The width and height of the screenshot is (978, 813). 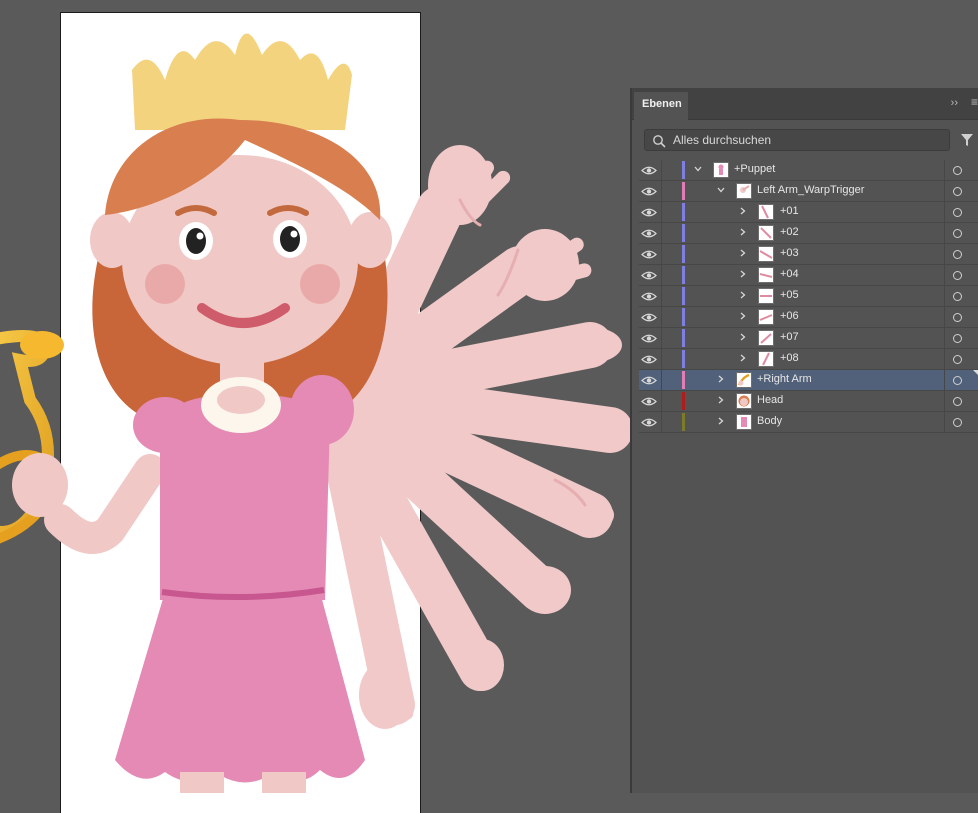 What do you see at coordinates (808, 140) in the screenshot?
I see `search-input` at bounding box center [808, 140].